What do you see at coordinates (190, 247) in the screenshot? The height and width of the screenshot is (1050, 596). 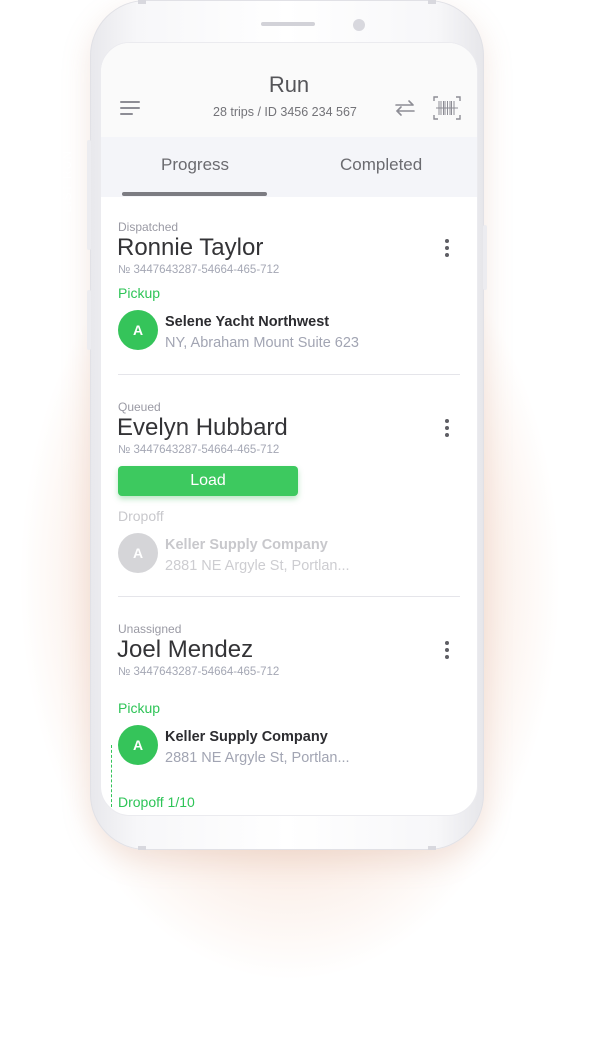 I see `trip-name: Ronnie Taylor` at bounding box center [190, 247].